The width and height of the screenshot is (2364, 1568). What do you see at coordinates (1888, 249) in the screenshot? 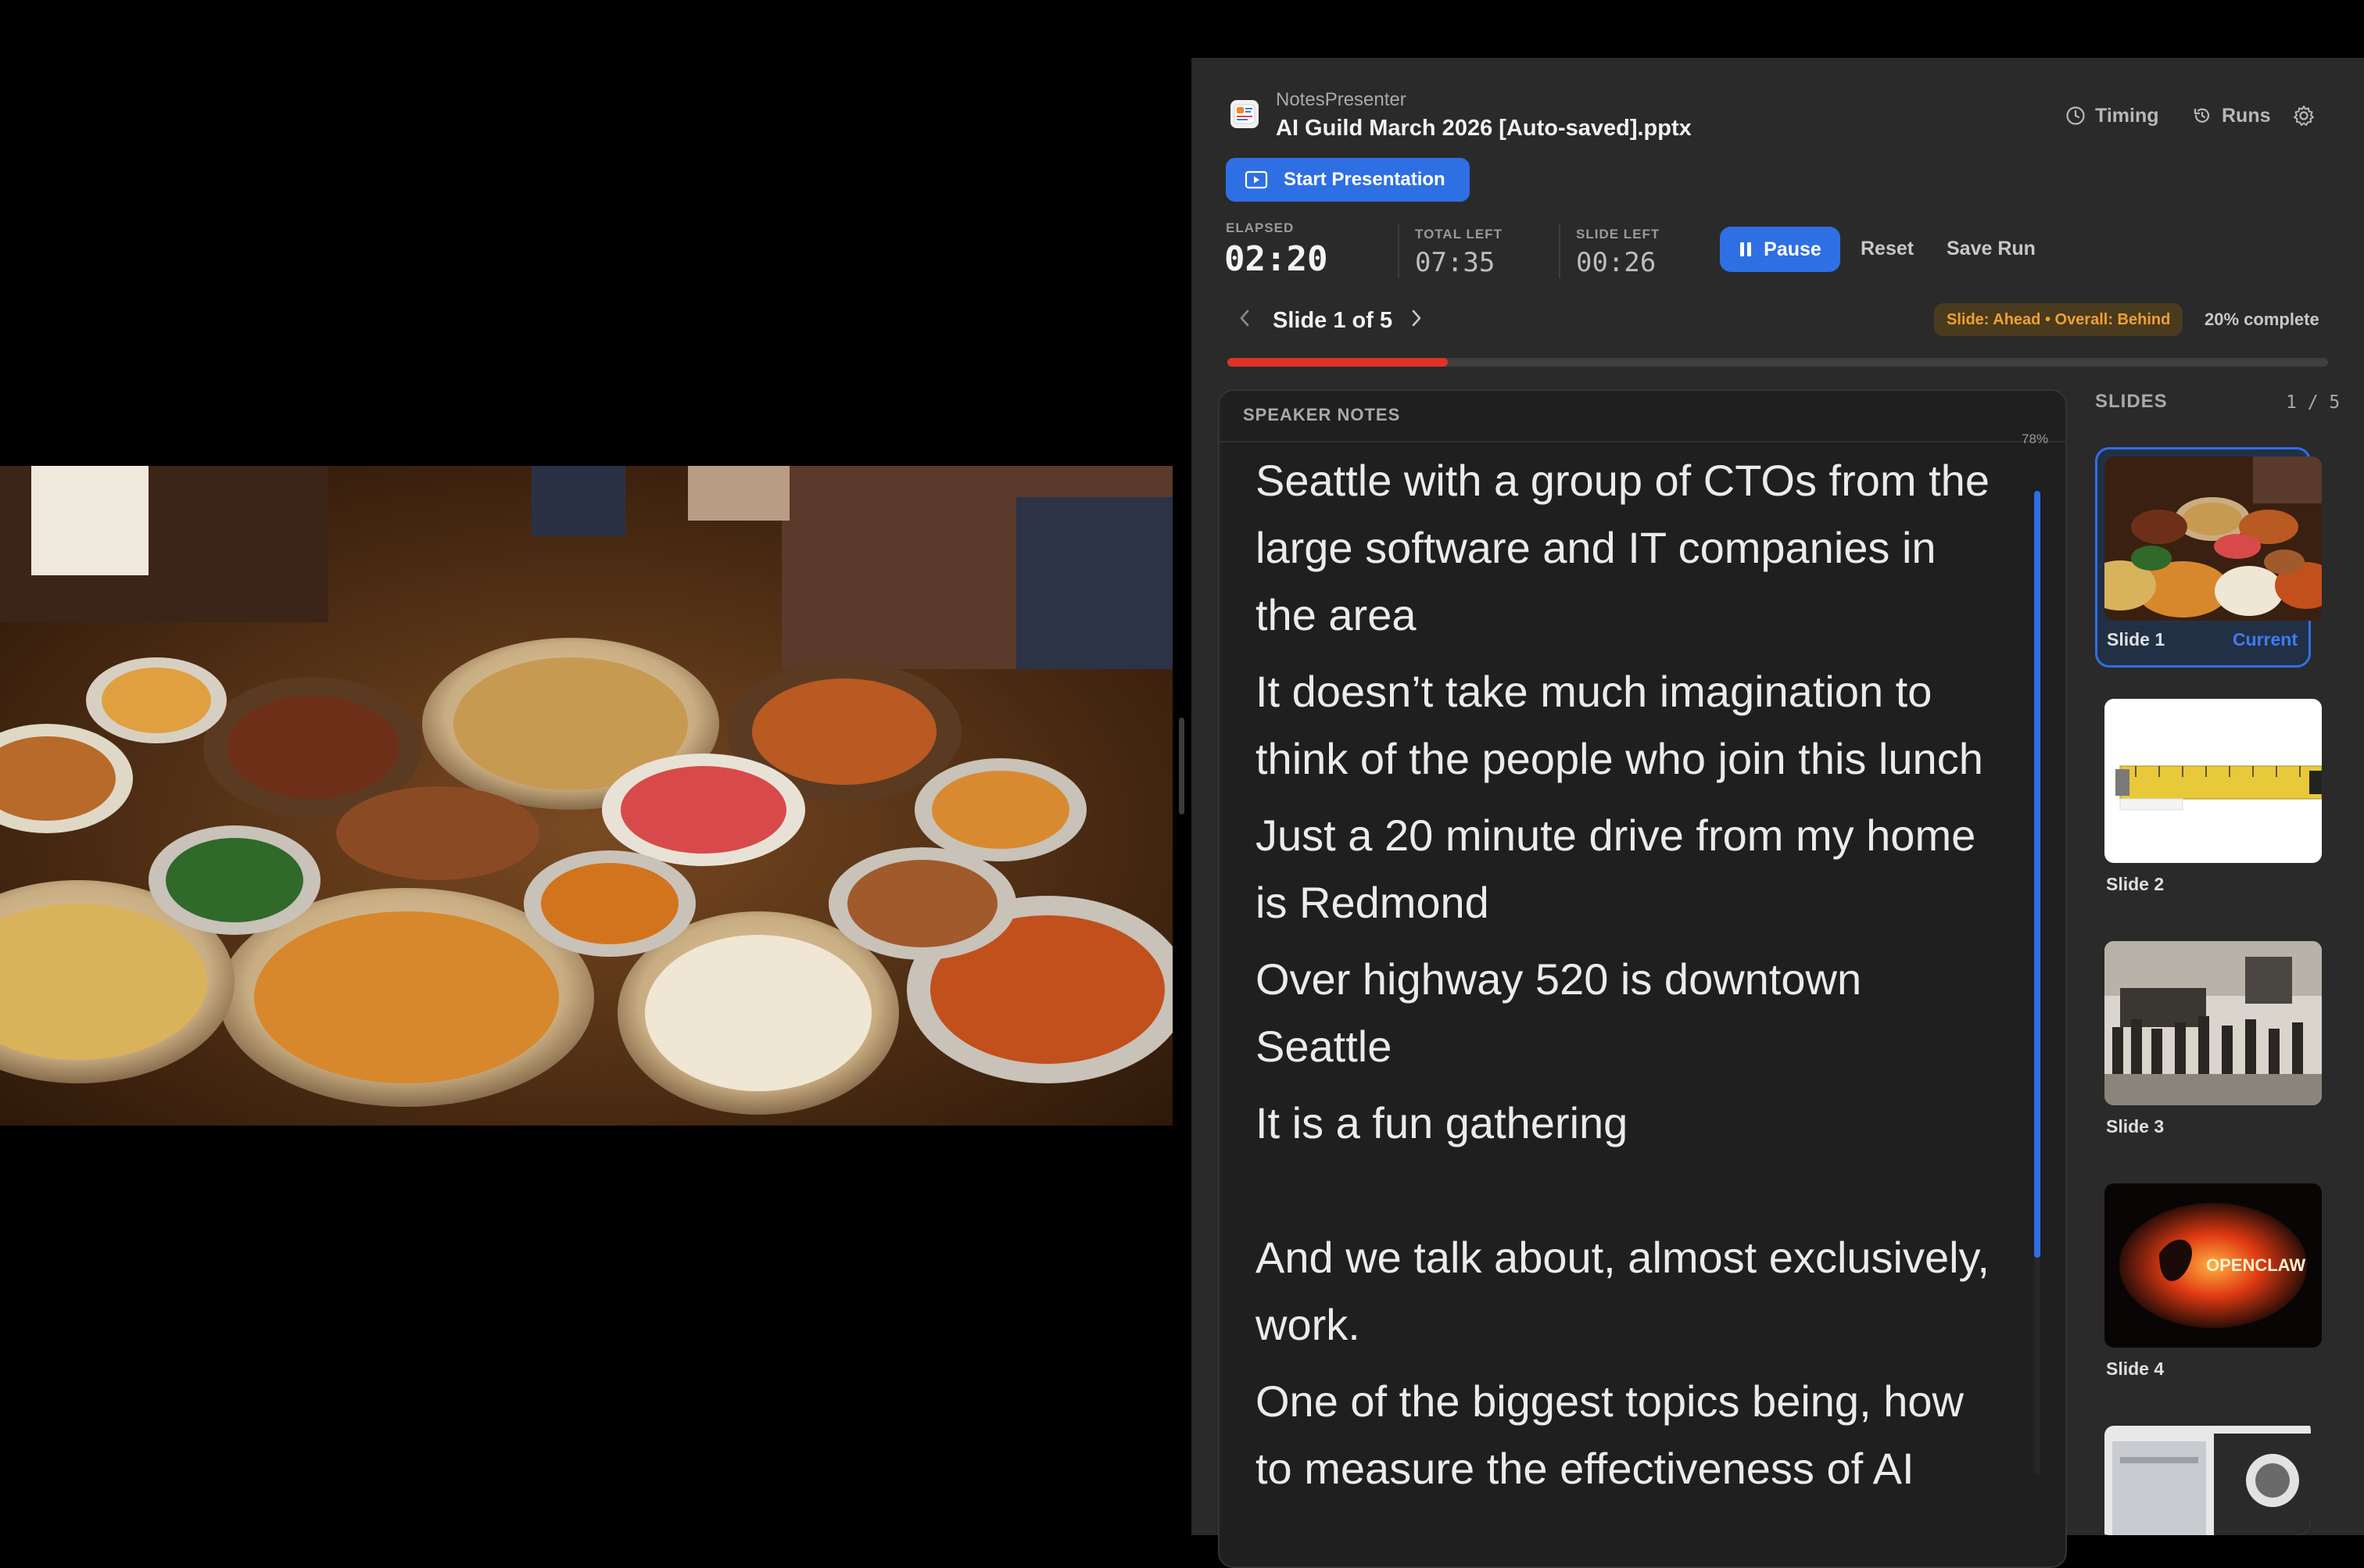
I see `reset-button: Reset` at bounding box center [1888, 249].